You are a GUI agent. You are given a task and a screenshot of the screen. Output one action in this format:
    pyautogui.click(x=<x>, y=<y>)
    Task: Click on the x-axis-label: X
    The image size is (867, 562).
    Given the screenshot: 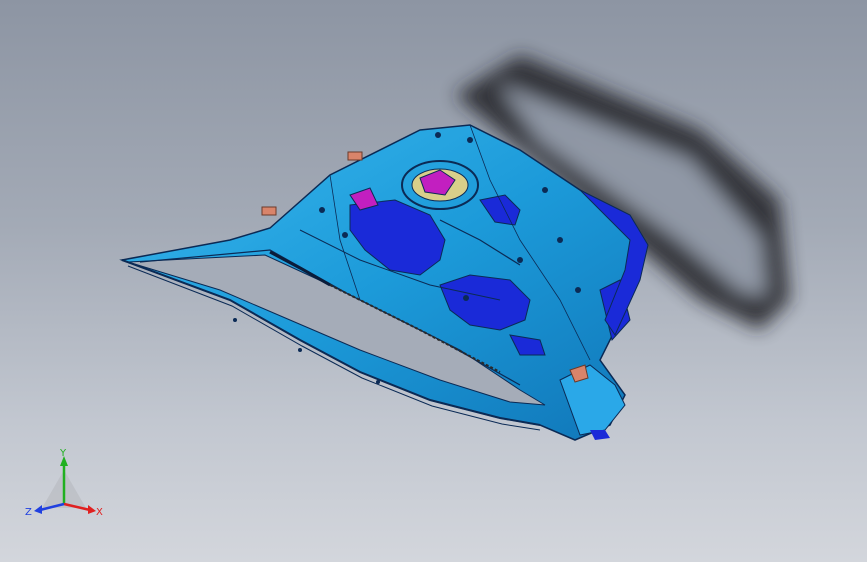 What is the action you would take?
    pyautogui.click(x=99, y=512)
    